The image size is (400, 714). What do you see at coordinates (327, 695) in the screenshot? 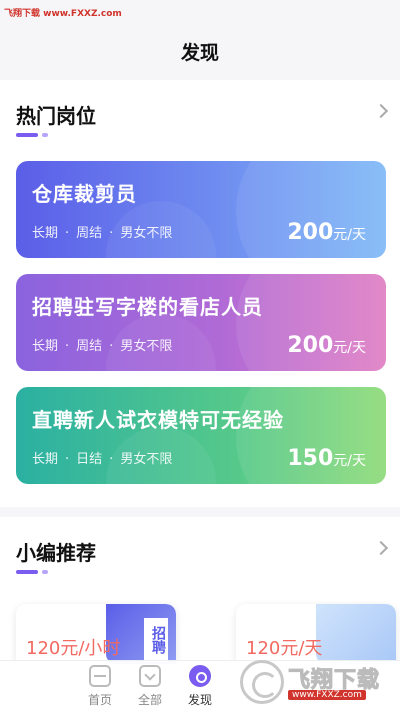
I see `watermark-url: www.FXXZ.com` at bounding box center [327, 695].